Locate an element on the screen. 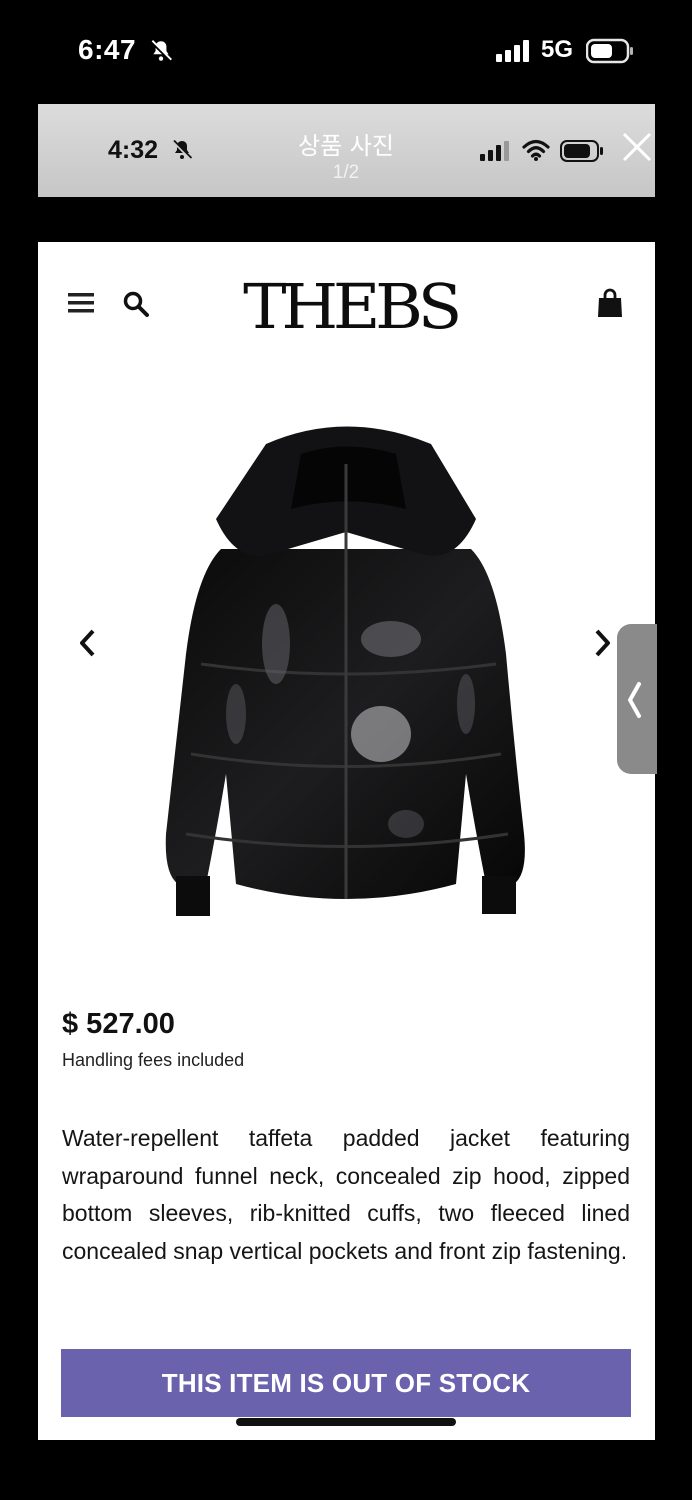 This screenshot has width=692, height=1500. side-panel-handle is located at coordinates (637, 699).